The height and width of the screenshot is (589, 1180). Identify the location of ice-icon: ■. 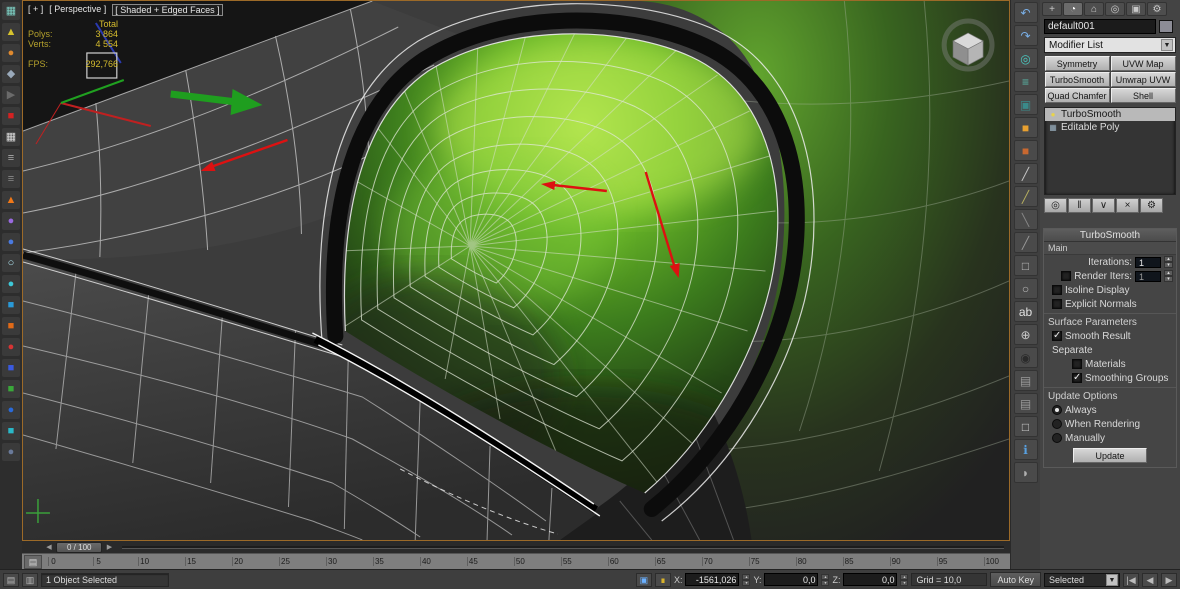
(11, 431).